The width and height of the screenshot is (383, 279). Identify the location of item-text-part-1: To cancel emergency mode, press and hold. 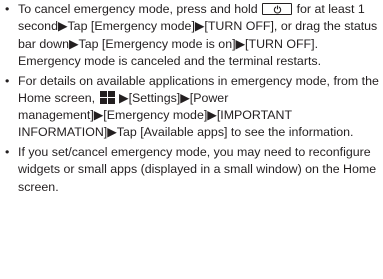
(138, 9).